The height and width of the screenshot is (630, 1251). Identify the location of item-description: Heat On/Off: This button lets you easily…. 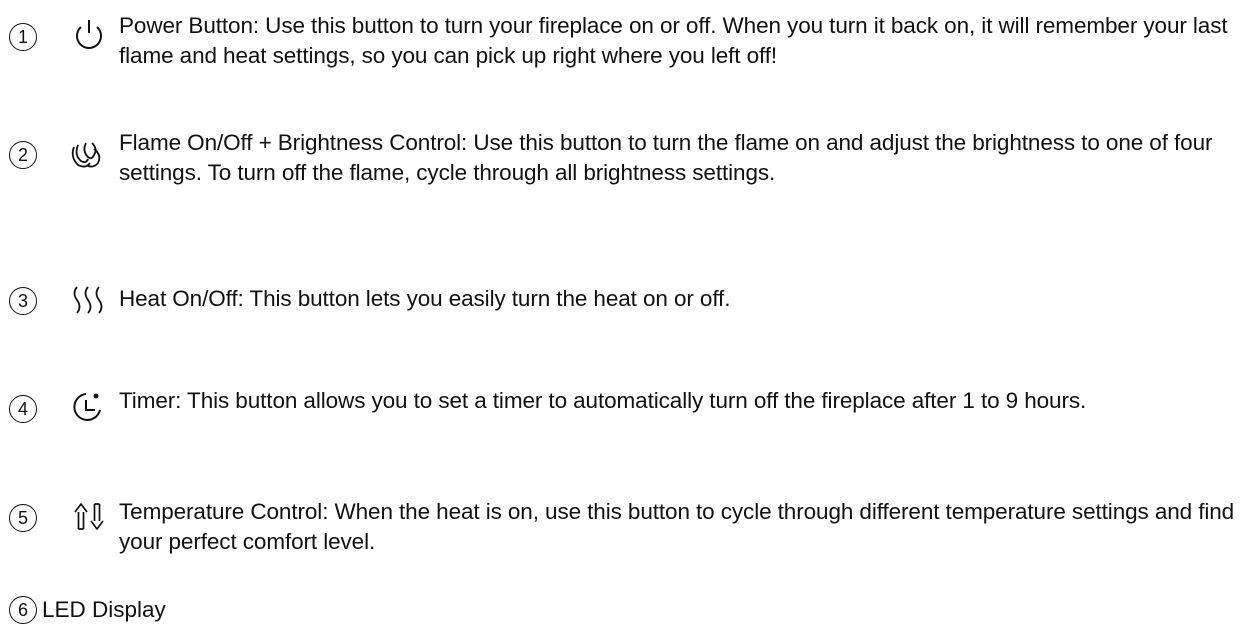
(425, 298).